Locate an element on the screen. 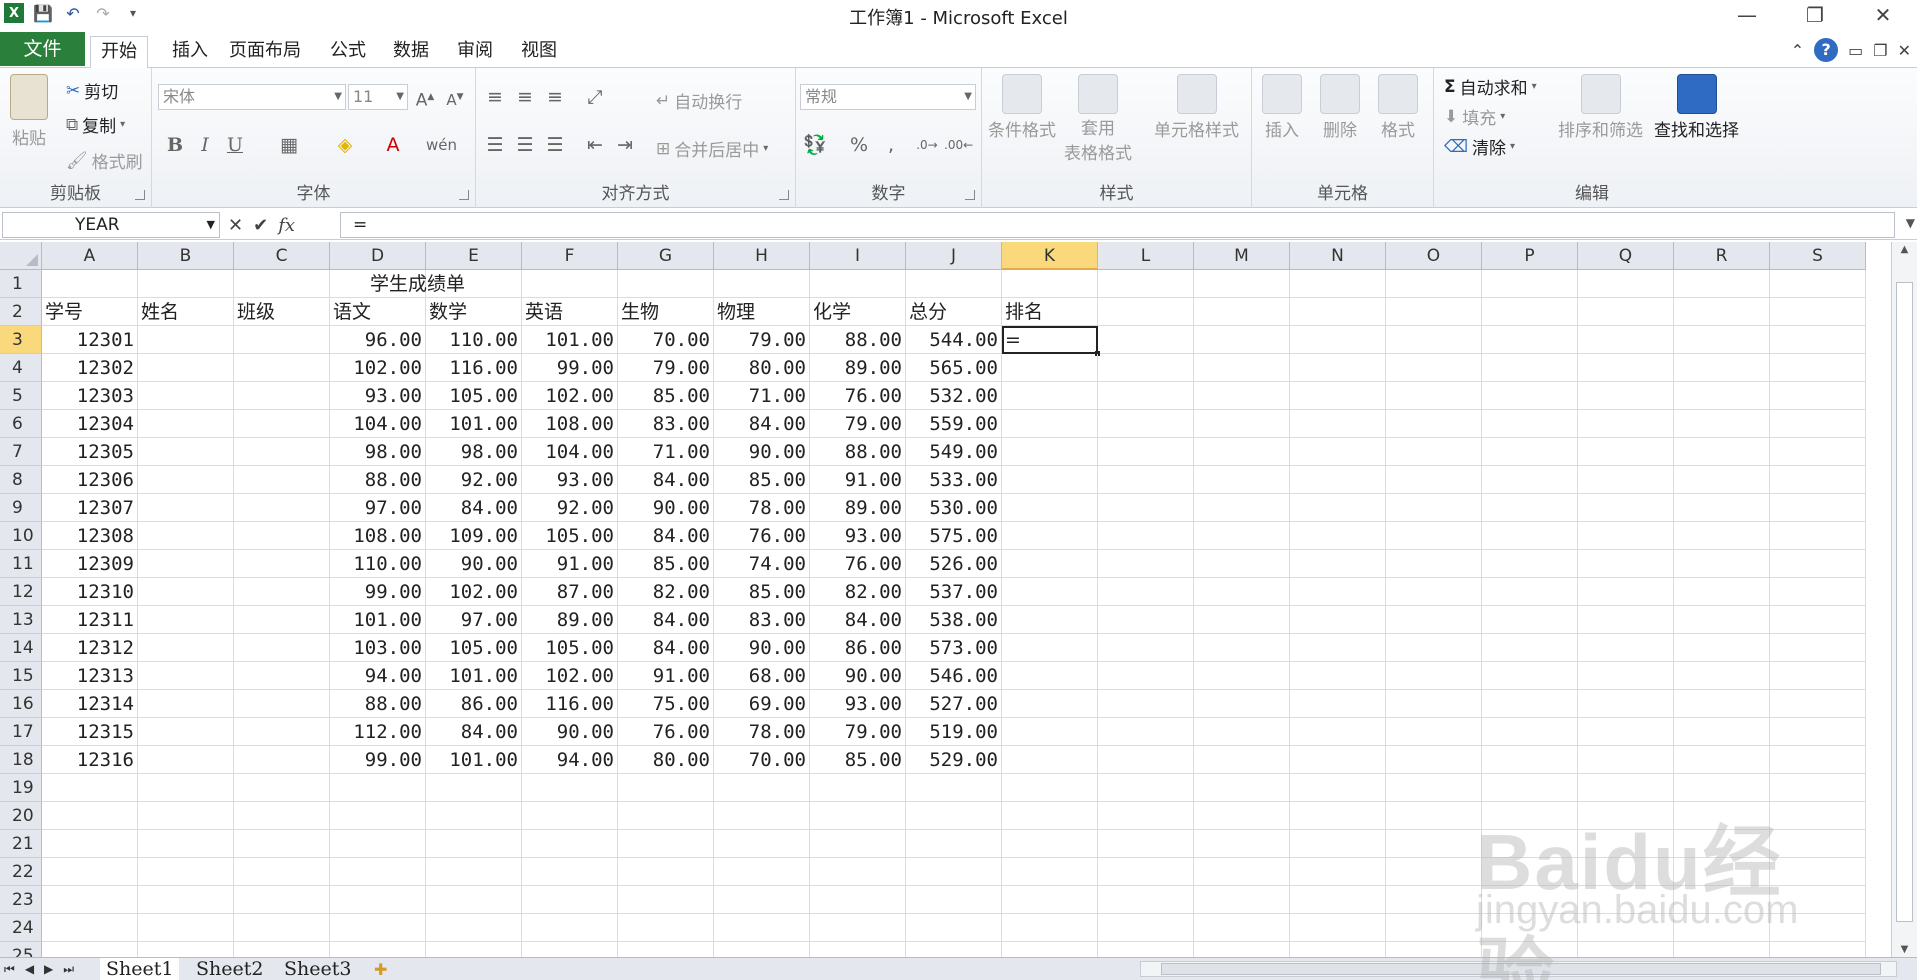 Image resolution: width=1917 pixels, height=980 pixels. cell-i19 is located at coordinates (858, 788).